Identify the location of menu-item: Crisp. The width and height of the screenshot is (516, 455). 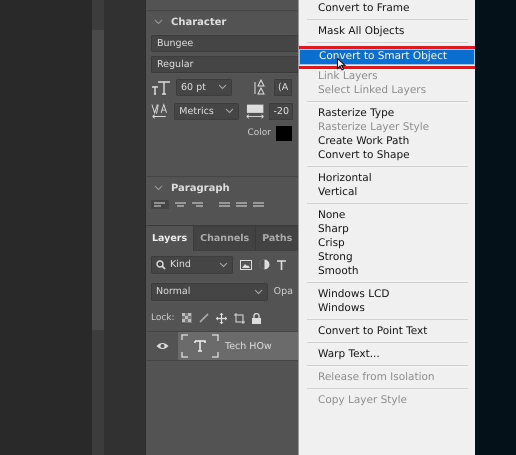
(387, 243).